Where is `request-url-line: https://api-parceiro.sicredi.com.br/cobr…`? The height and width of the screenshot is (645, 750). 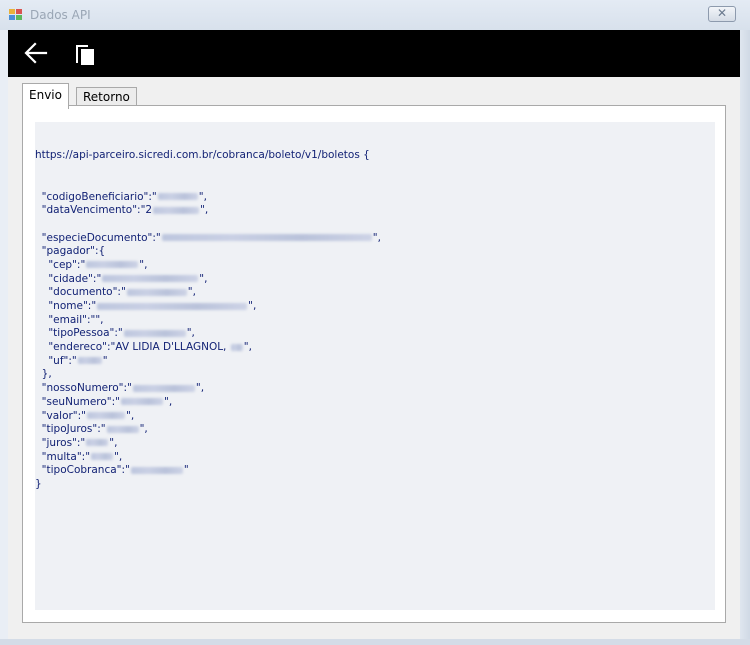
request-url-line: https://api-parceiro.sicredi.com.br/cobr… is located at coordinates (202, 155).